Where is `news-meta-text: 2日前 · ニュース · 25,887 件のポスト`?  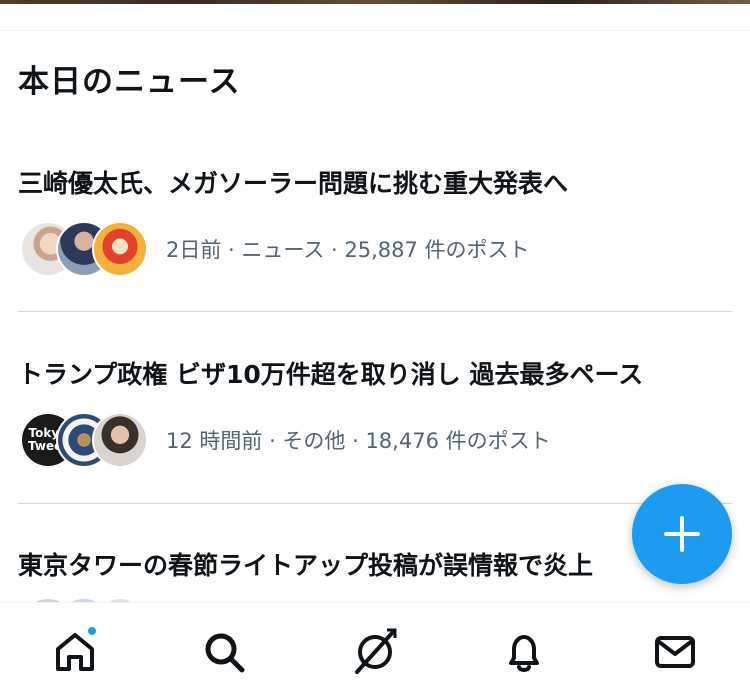 news-meta-text: 2日前 · ニュース · 25,887 件のポスト is located at coordinates (348, 250).